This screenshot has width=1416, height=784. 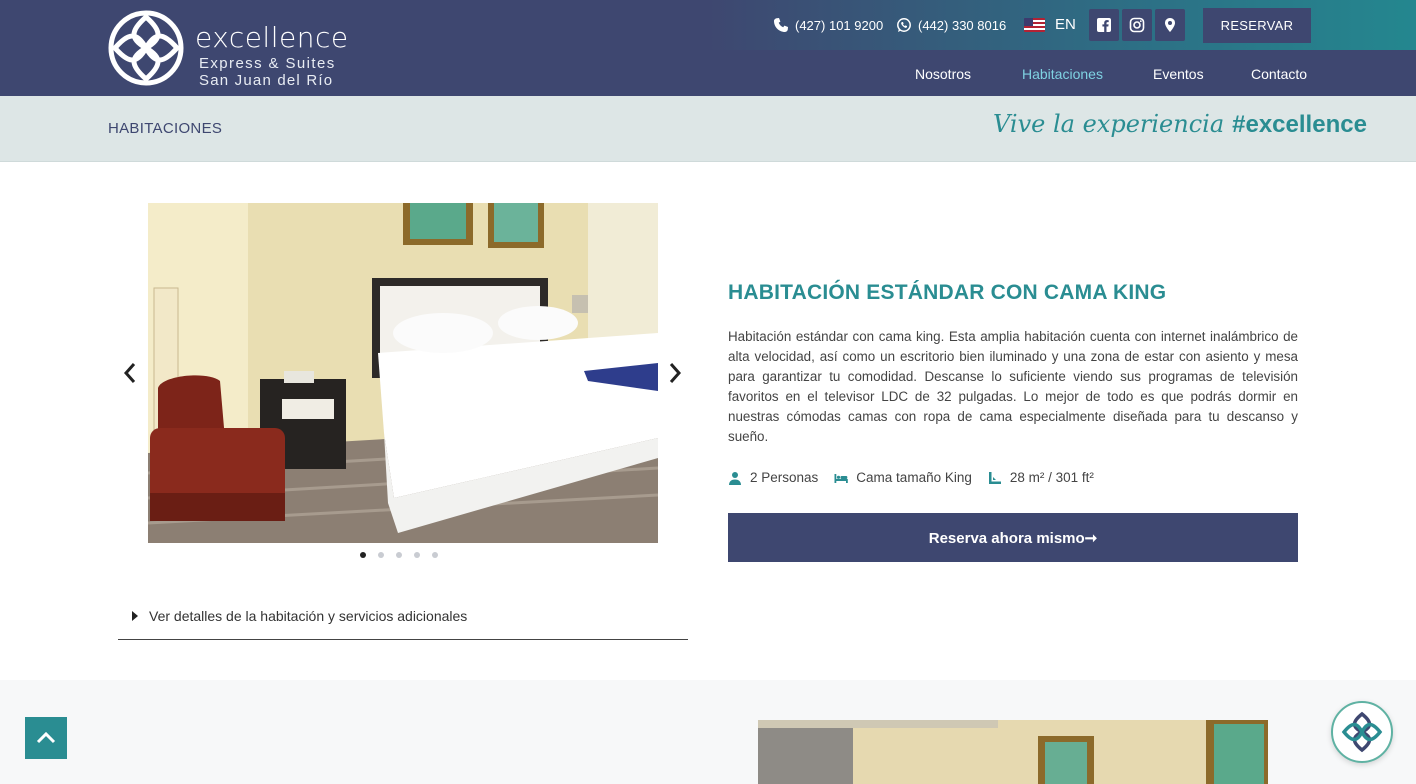 What do you see at coordinates (1257, 25) in the screenshot?
I see `reserve-button: RESERVAR` at bounding box center [1257, 25].